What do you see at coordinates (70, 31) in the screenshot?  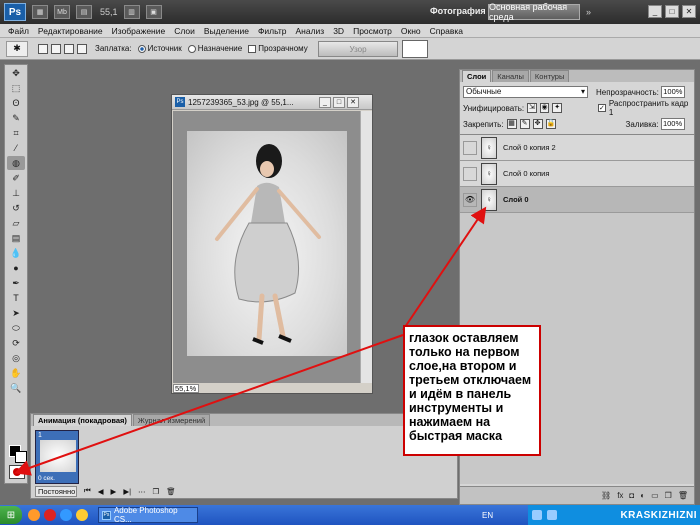 I see `menu-edit: Редактирование` at bounding box center [70, 31].